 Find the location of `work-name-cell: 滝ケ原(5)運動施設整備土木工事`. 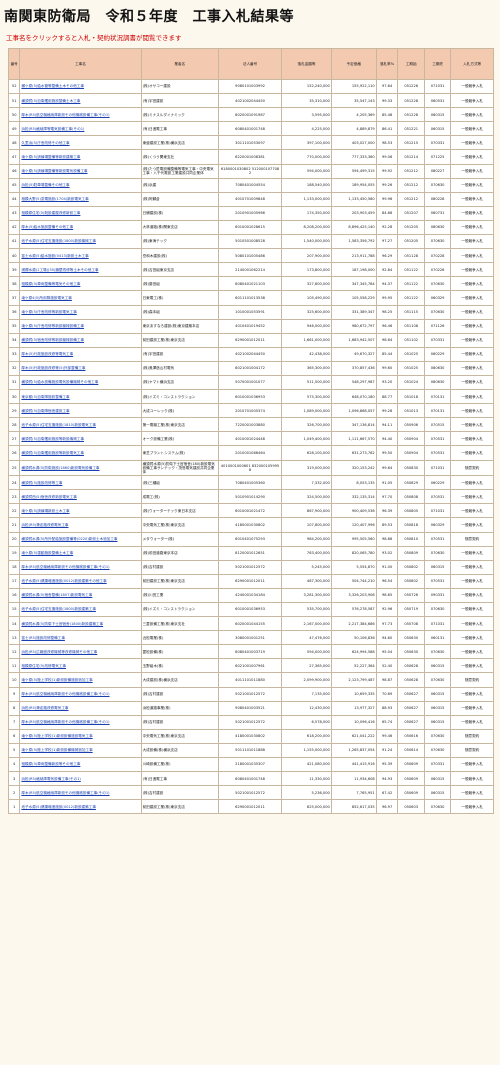

work-name-cell: 滝ケ原(5)運動施設整備土木工事 is located at coordinates (80, 553).